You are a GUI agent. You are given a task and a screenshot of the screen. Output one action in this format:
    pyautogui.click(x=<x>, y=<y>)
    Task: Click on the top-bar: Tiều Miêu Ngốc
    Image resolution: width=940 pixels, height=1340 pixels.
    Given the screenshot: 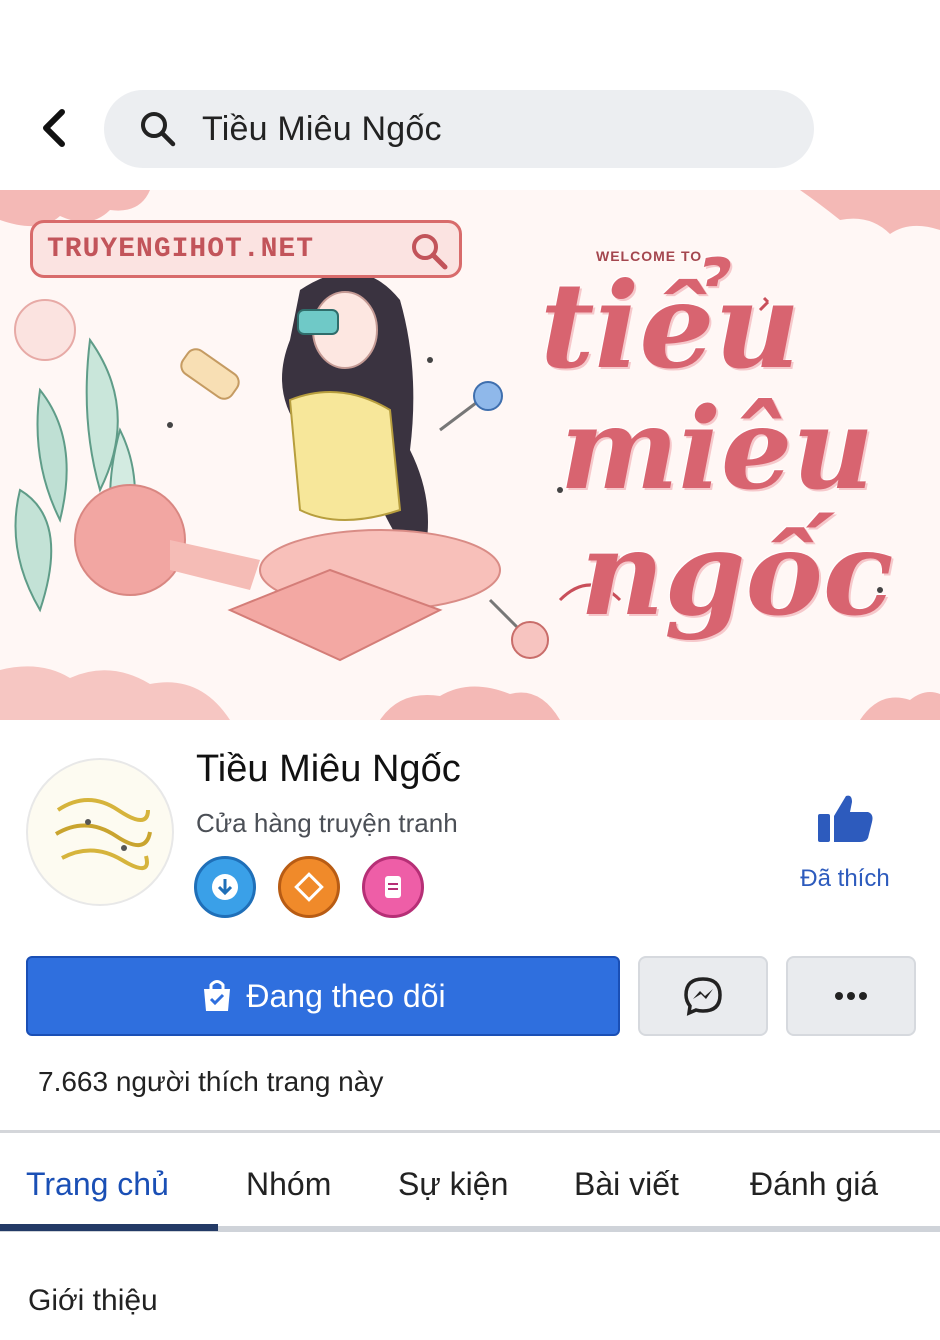 What is the action you would take?
    pyautogui.click(x=470, y=95)
    